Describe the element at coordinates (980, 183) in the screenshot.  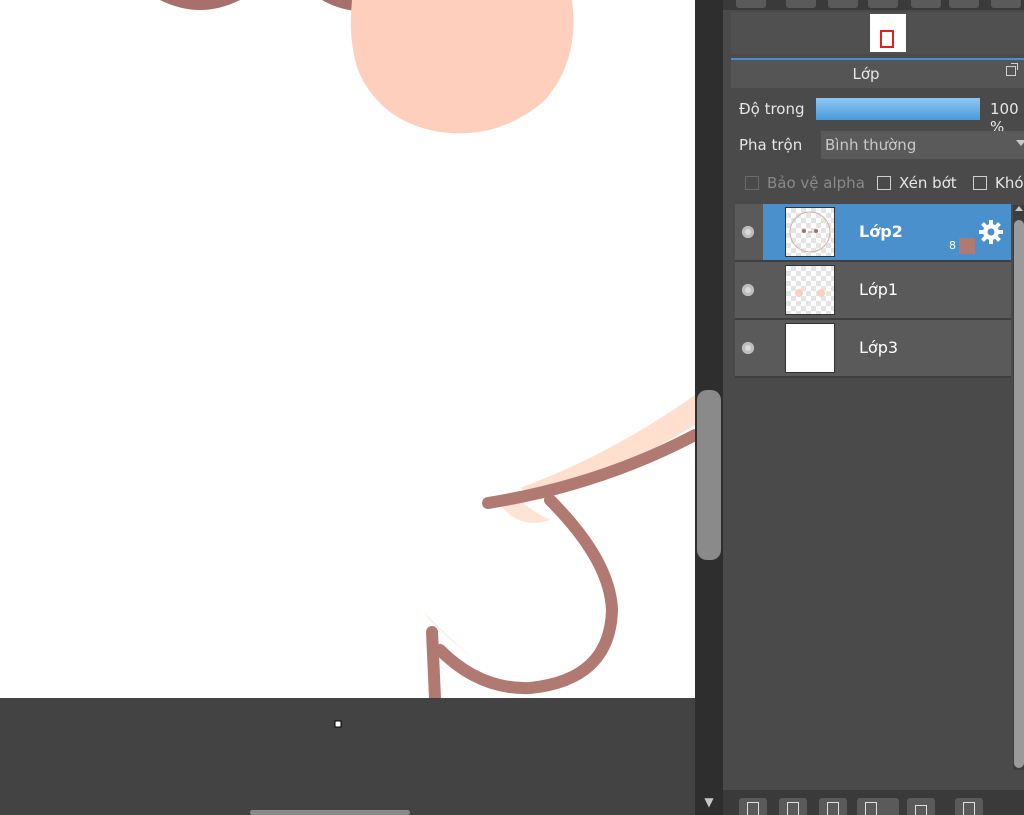
I see `lock-checkbox` at that location.